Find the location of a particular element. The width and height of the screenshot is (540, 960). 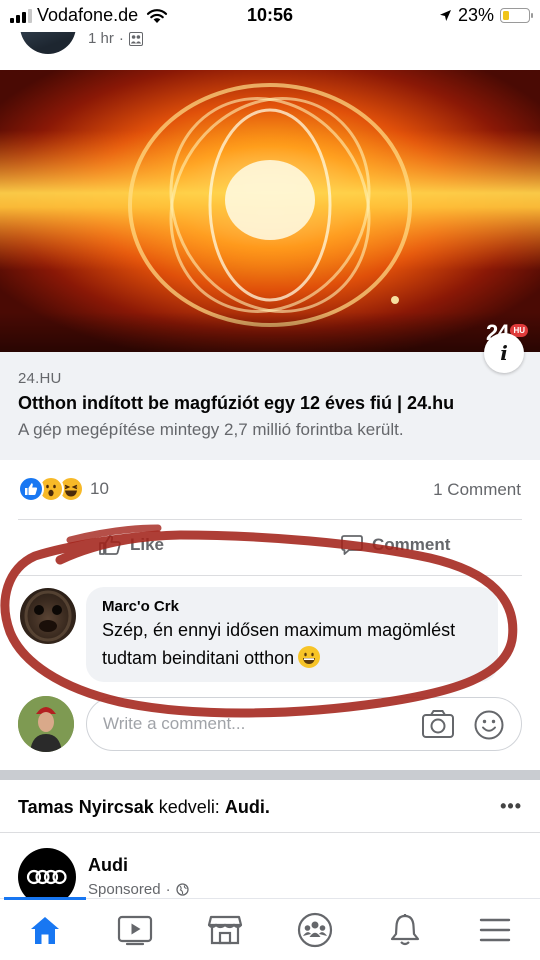

home-icon is located at coordinates (45, 930).